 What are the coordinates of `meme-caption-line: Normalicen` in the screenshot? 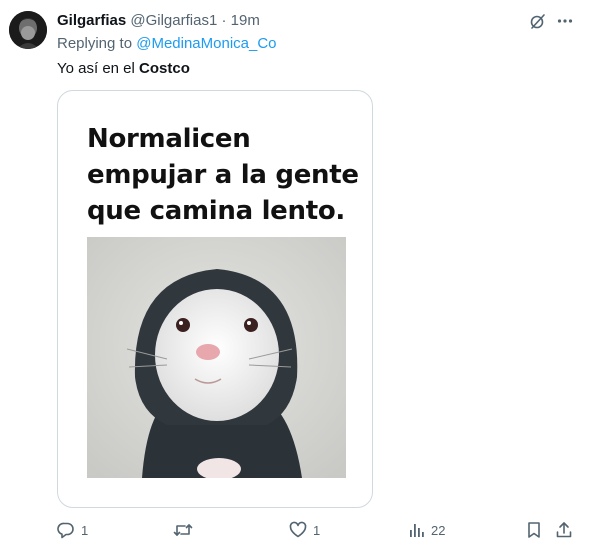 It's located at (169, 139).